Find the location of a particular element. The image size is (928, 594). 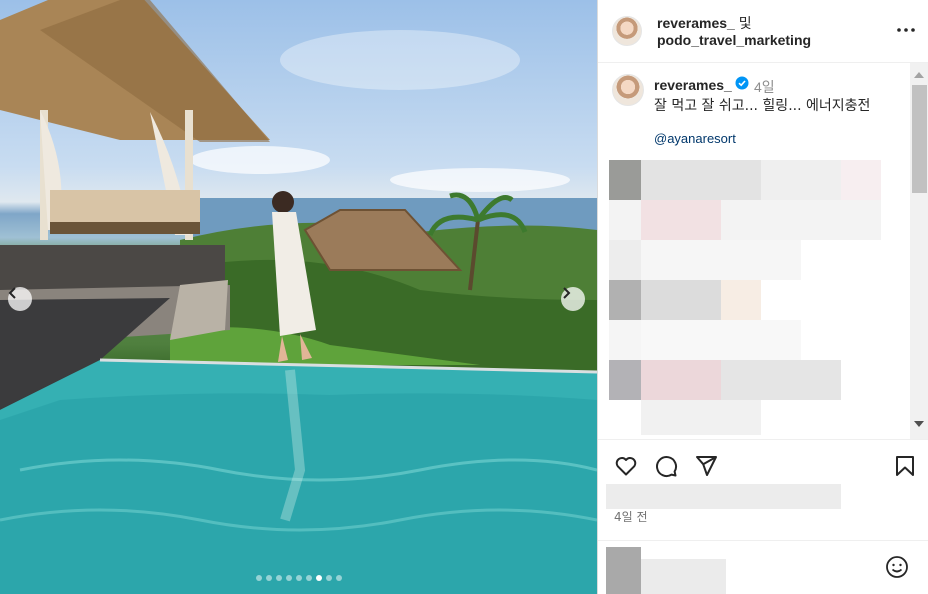

owner-username: reverames_ is located at coordinates (696, 23).